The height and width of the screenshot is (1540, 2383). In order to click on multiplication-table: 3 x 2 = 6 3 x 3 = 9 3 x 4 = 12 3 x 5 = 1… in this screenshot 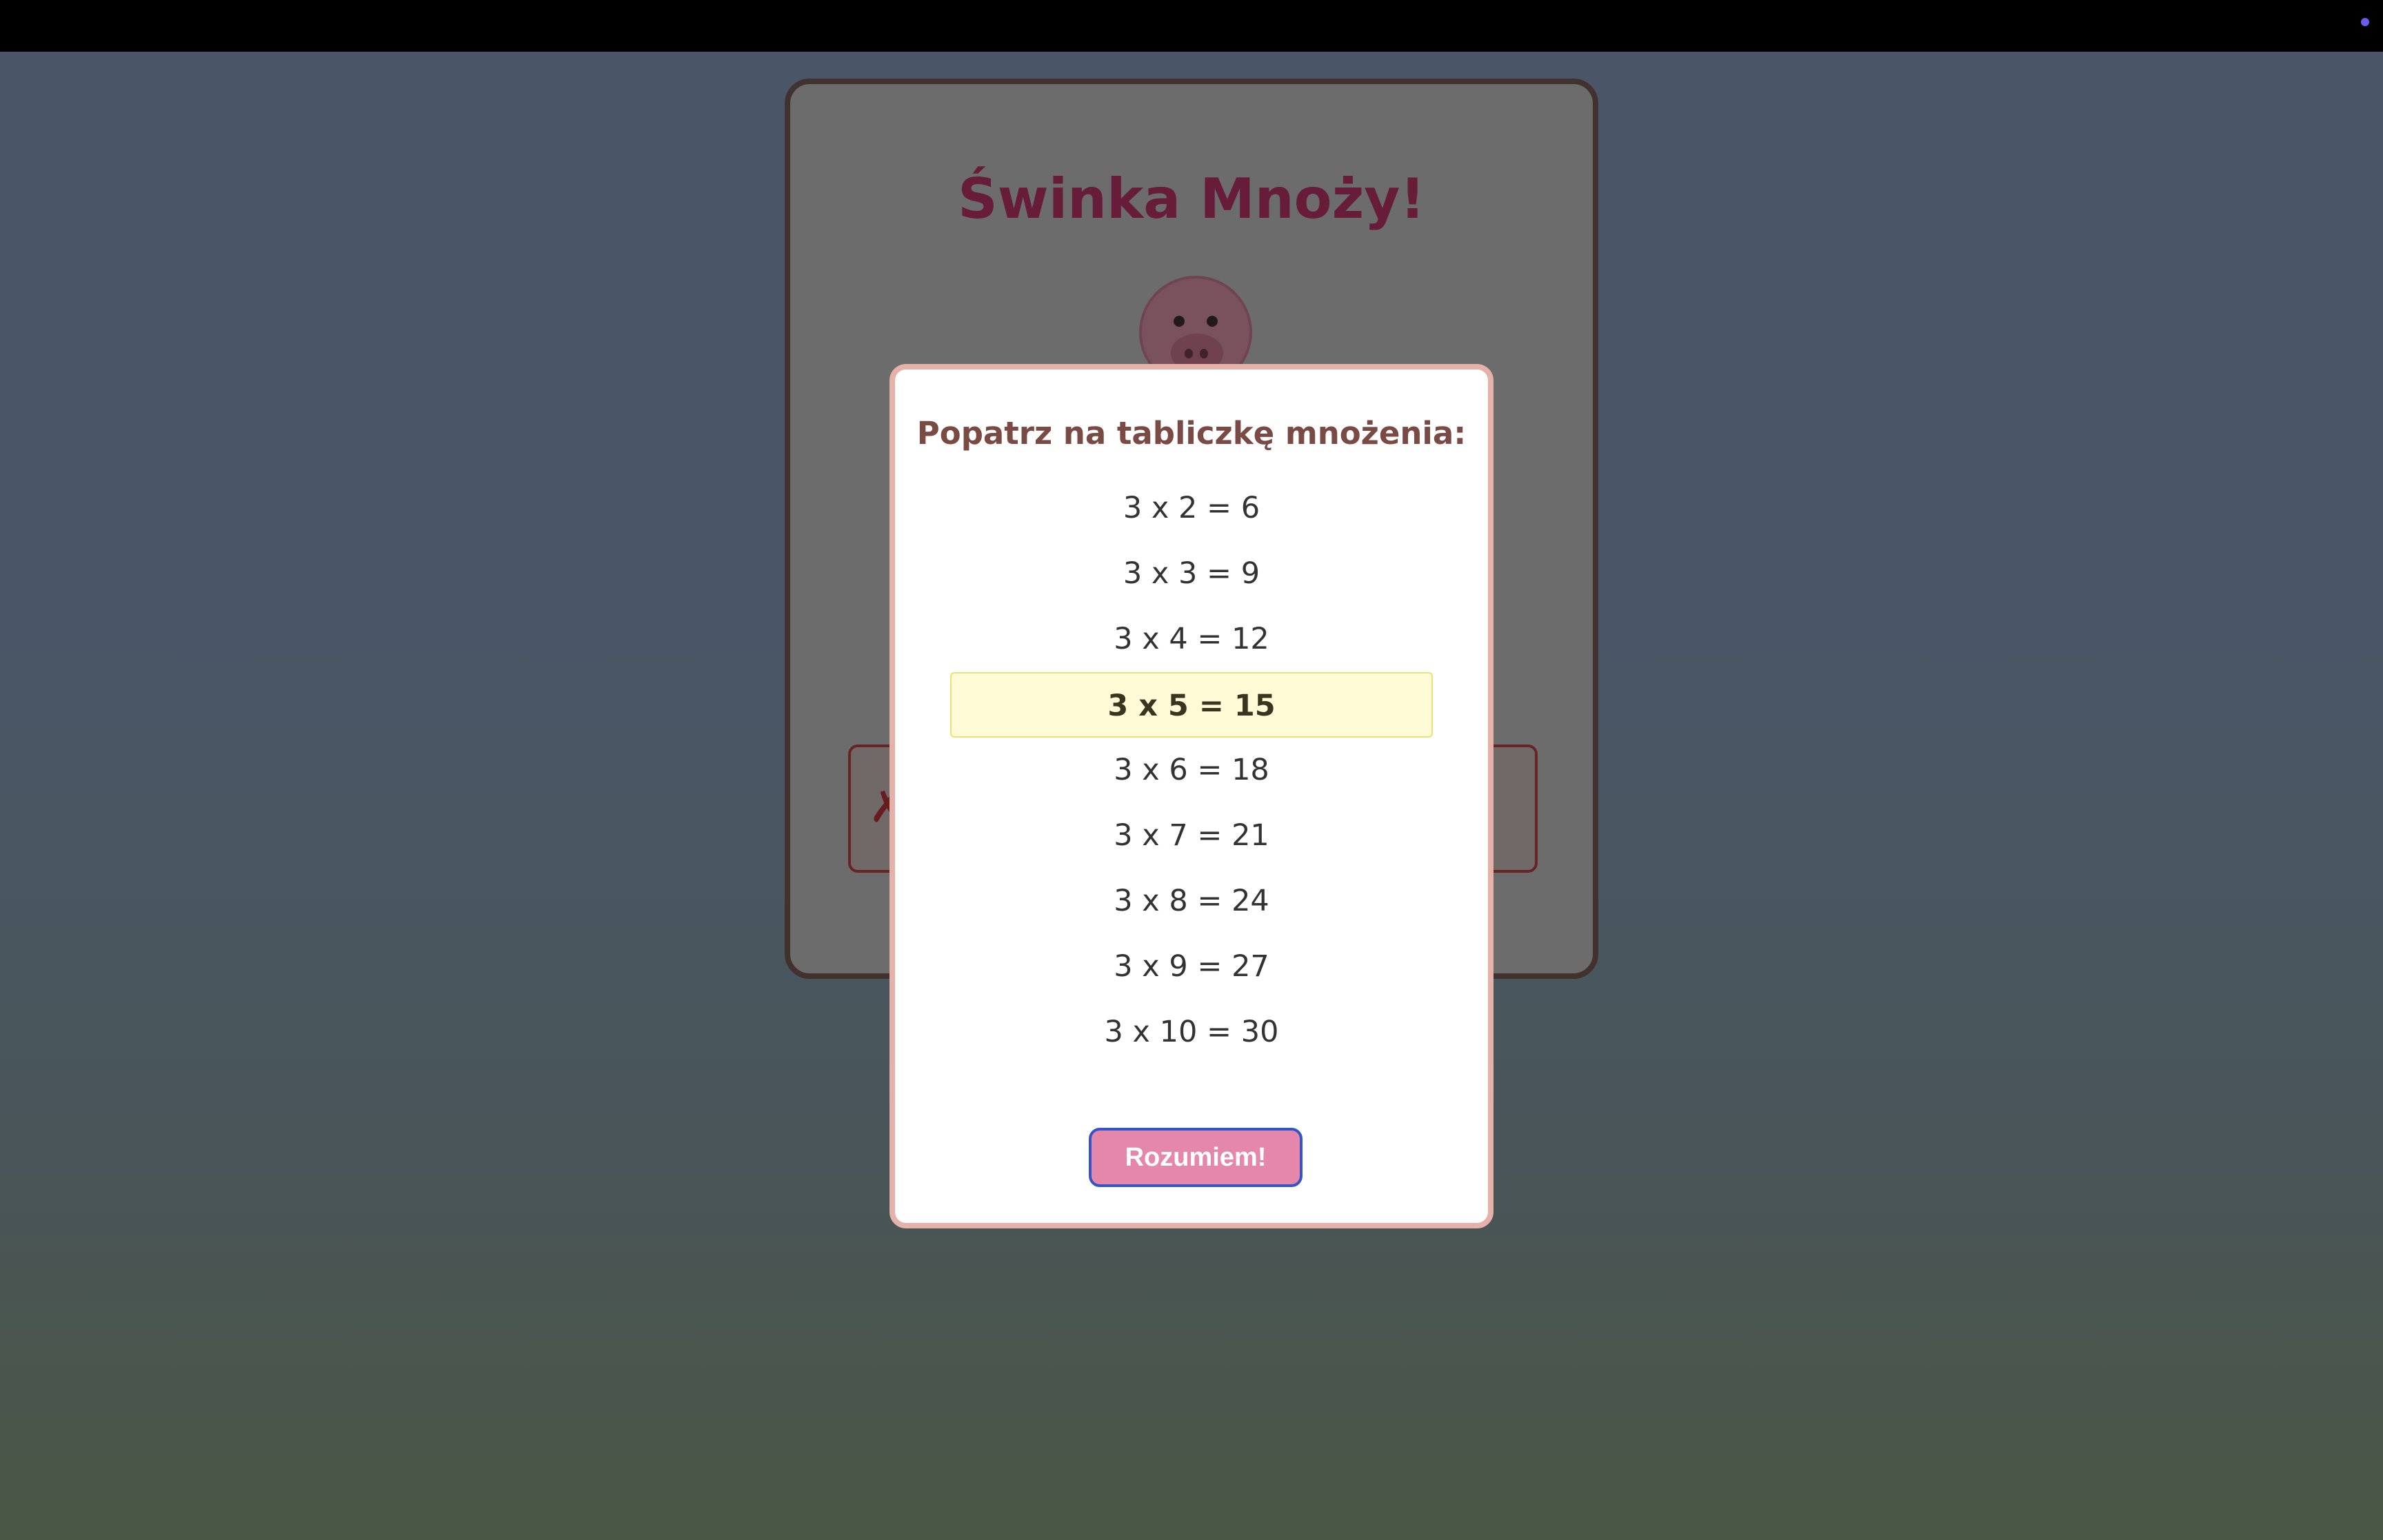, I will do `click(1191, 771)`.